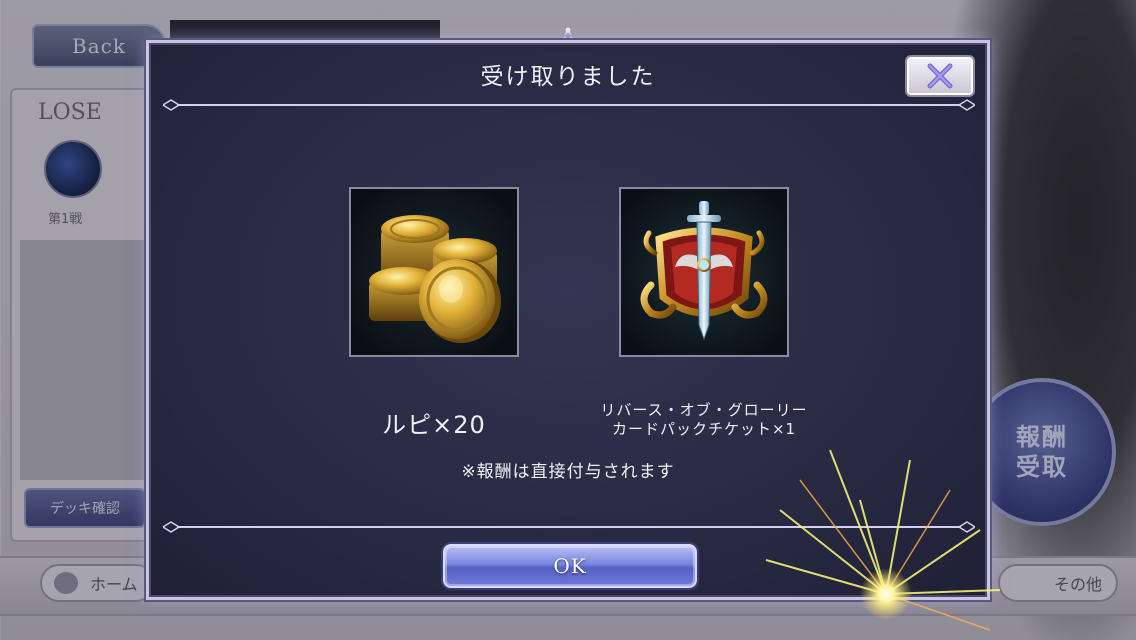  What do you see at coordinates (569, 527) in the screenshot?
I see `footer-divider` at bounding box center [569, 527].